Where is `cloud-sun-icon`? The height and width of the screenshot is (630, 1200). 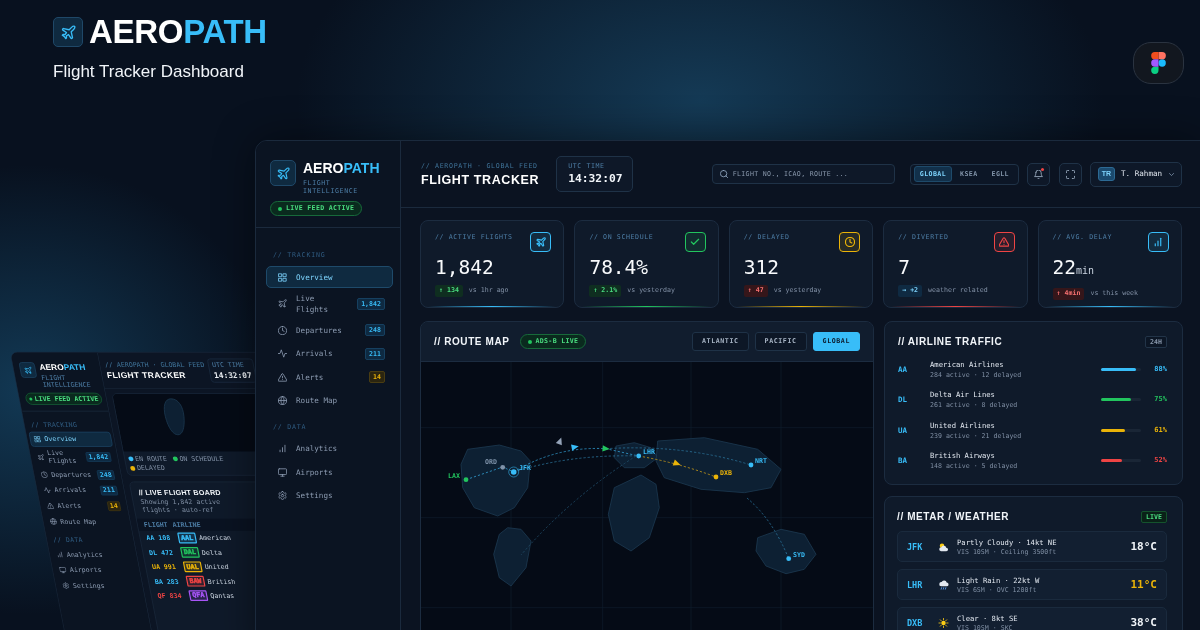 cloud-sun-icon is located at coordinates (943, 546).